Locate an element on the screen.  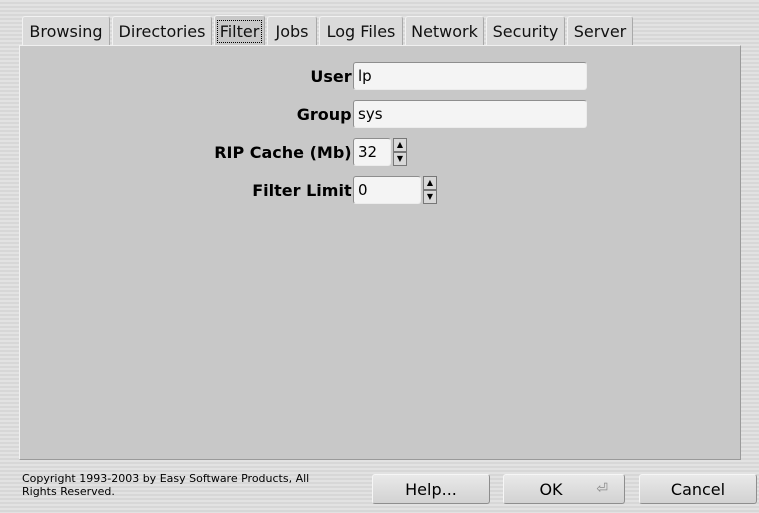
user-label: User: is located at coordinates (334, 76).